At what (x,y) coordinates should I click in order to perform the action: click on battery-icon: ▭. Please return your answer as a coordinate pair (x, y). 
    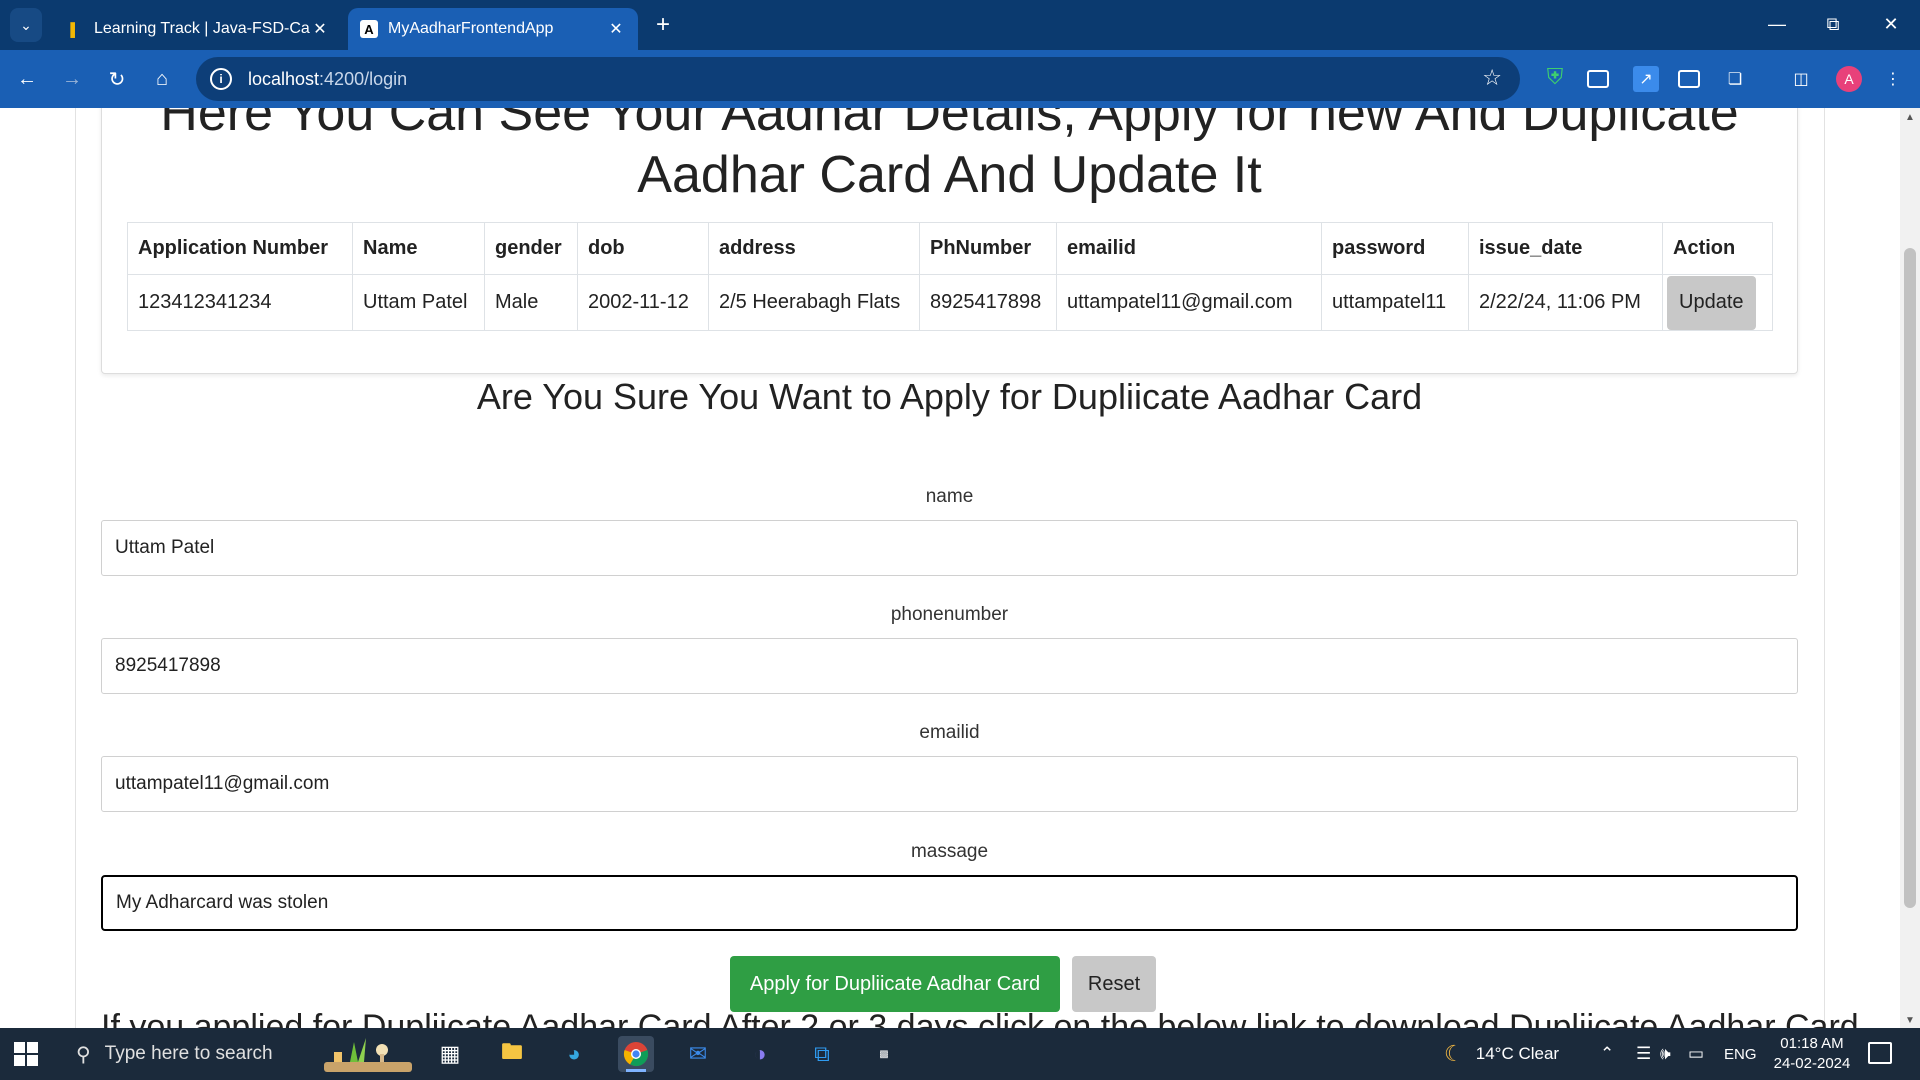
    Looking at the image, I should click on (1696, 1054).